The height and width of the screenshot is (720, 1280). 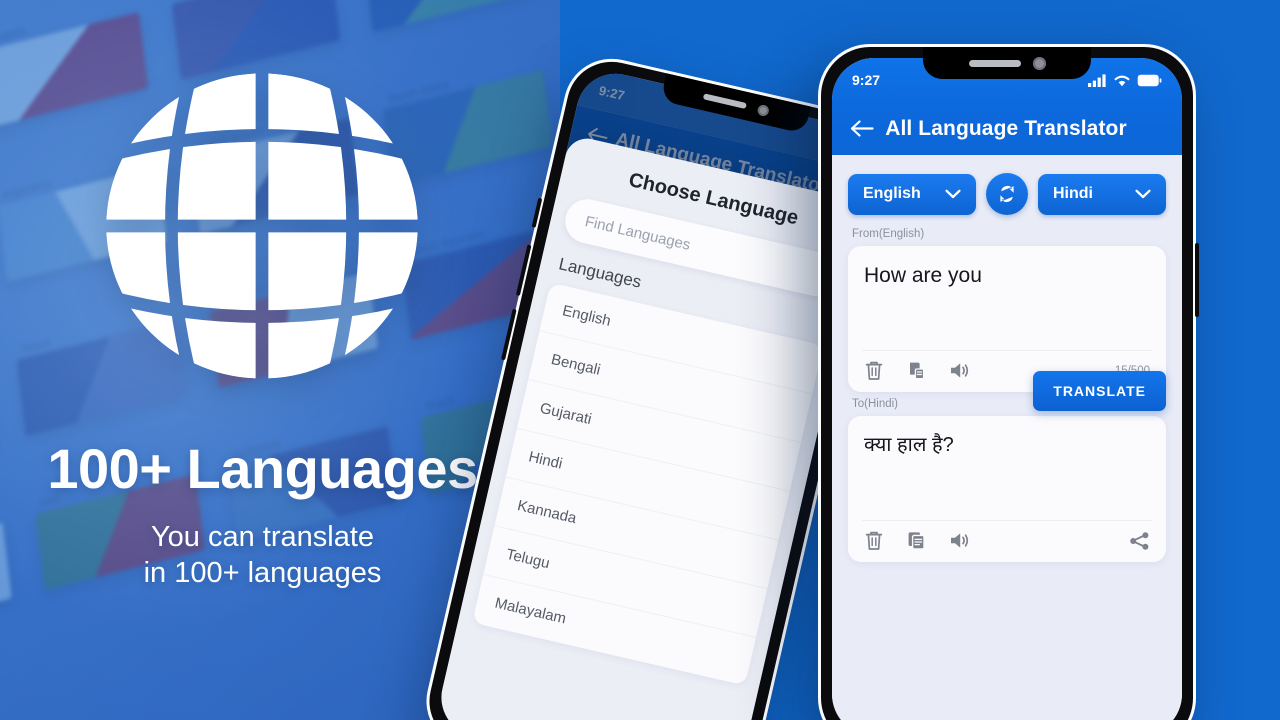 I want to click on promo-subline-line1: You can translate, so click(x=262, y=537).